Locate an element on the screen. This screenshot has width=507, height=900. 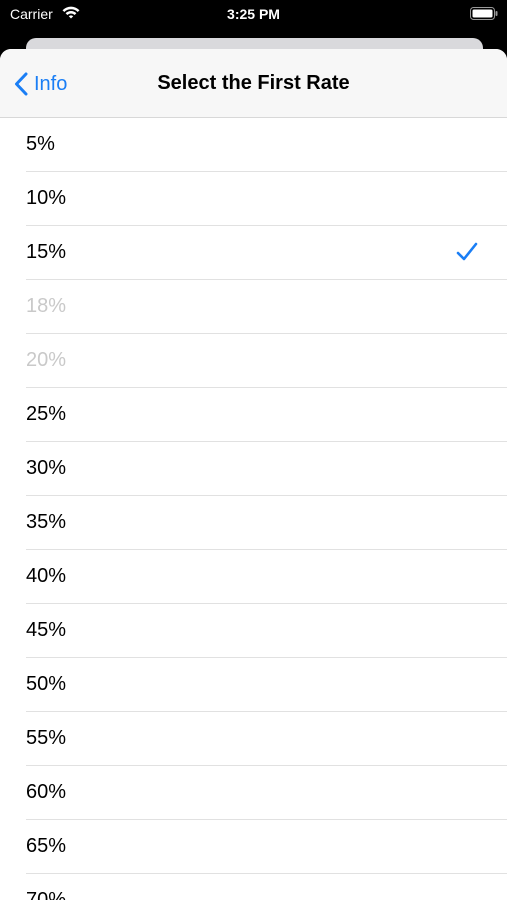
navigation-bar: Info Select the First Rate is located at coordinates (253, 83).